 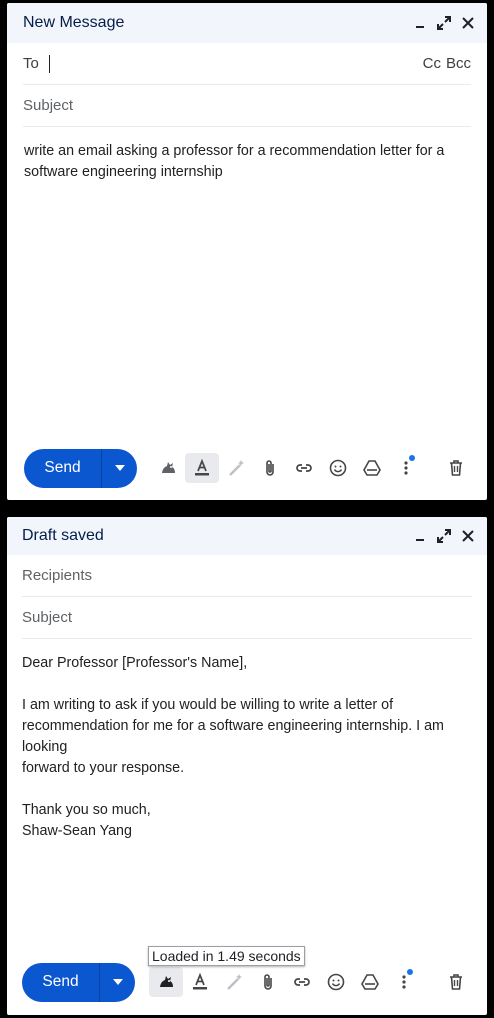 What do you see at coordinates (123, 172) in the screenshot?
I see `body-line: software engineering internship` at bounding box center [123, 172].